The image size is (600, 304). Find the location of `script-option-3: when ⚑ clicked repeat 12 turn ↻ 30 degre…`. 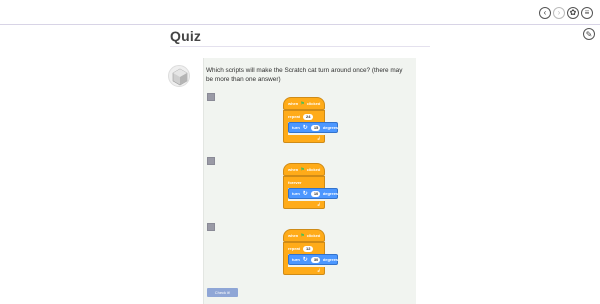

script-option-3: when ⚑ clicked repeat 12 turn ↻ 30 degre… is located at coordinates (310, 252).